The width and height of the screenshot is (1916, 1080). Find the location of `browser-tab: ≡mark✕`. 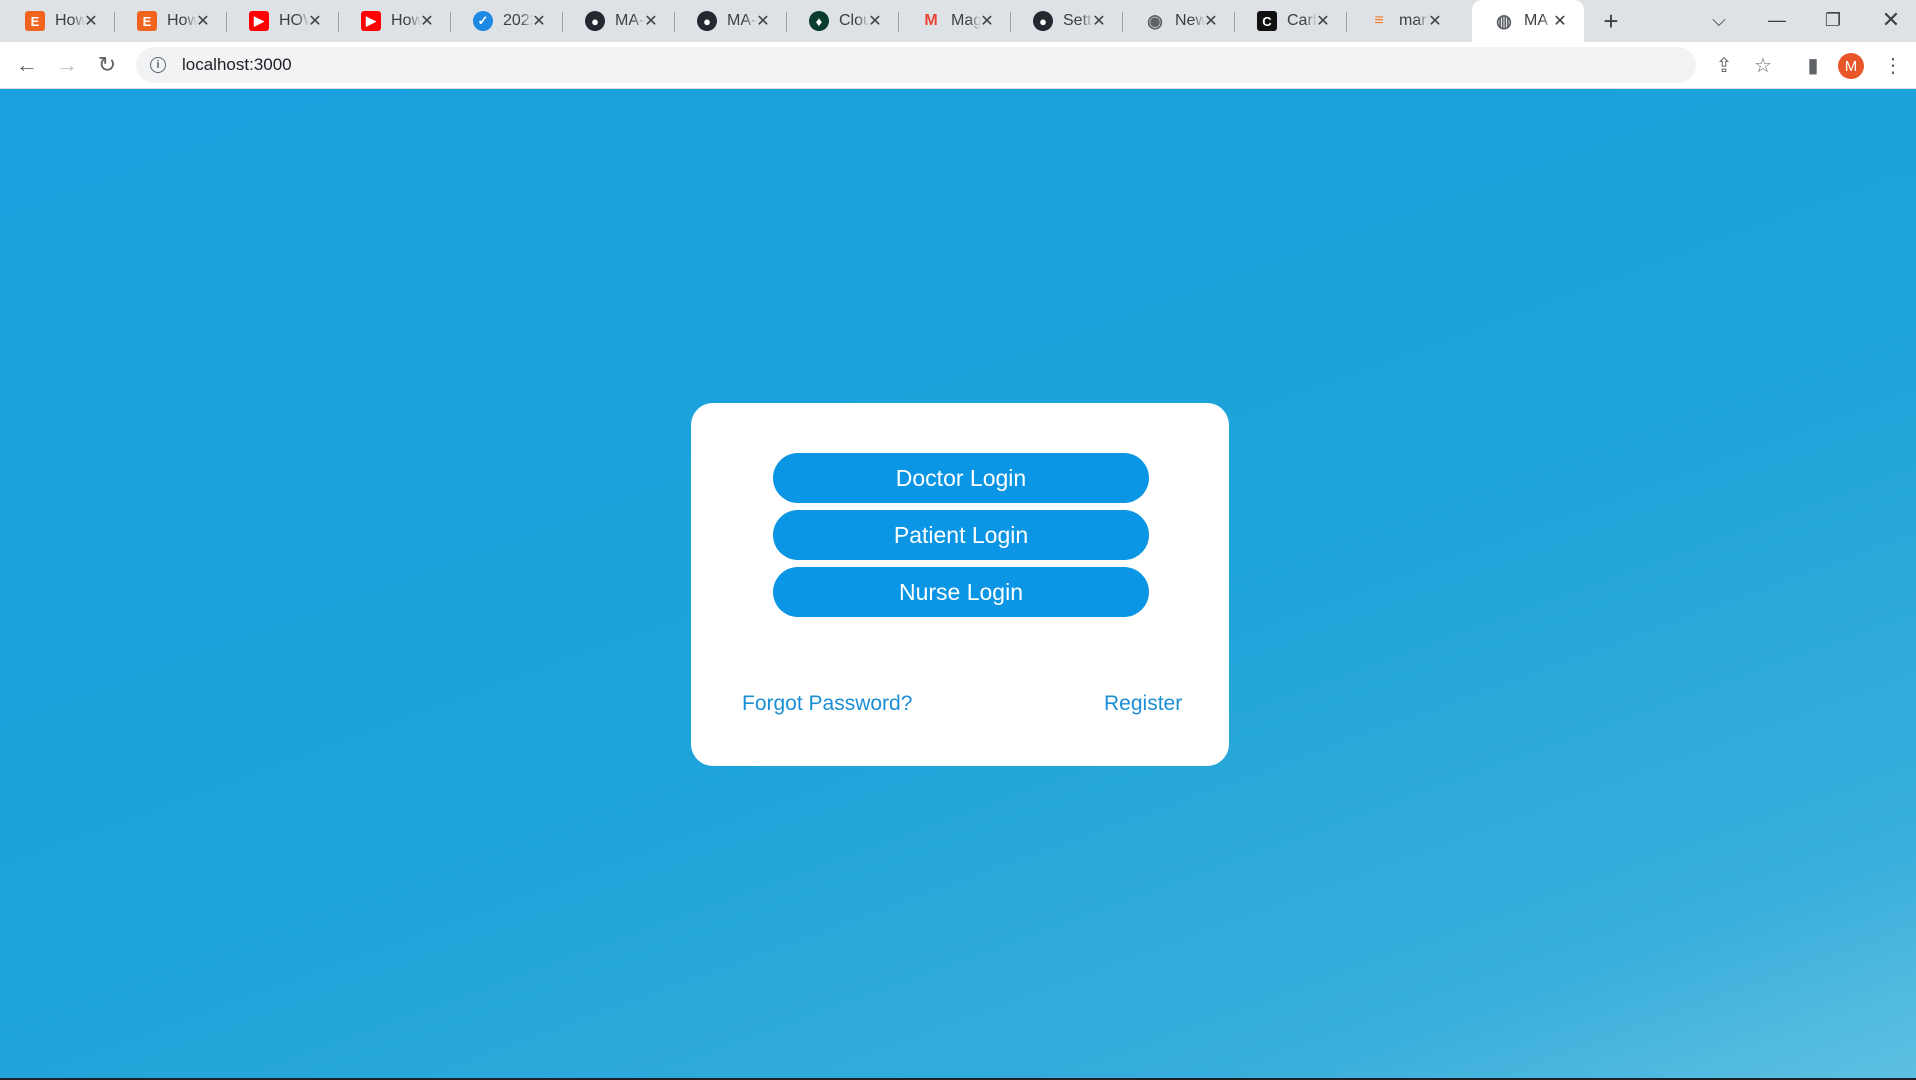

browser-tab: ≡mark✕ is located at coordinates (1403, 21).